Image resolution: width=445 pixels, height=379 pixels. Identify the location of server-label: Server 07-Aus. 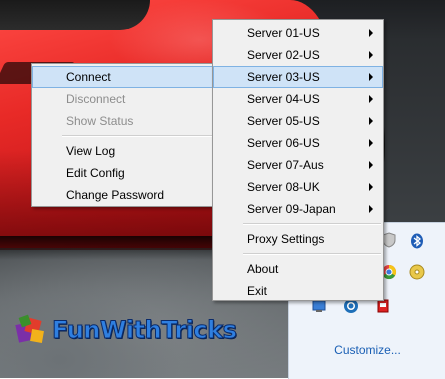
(285, 165).